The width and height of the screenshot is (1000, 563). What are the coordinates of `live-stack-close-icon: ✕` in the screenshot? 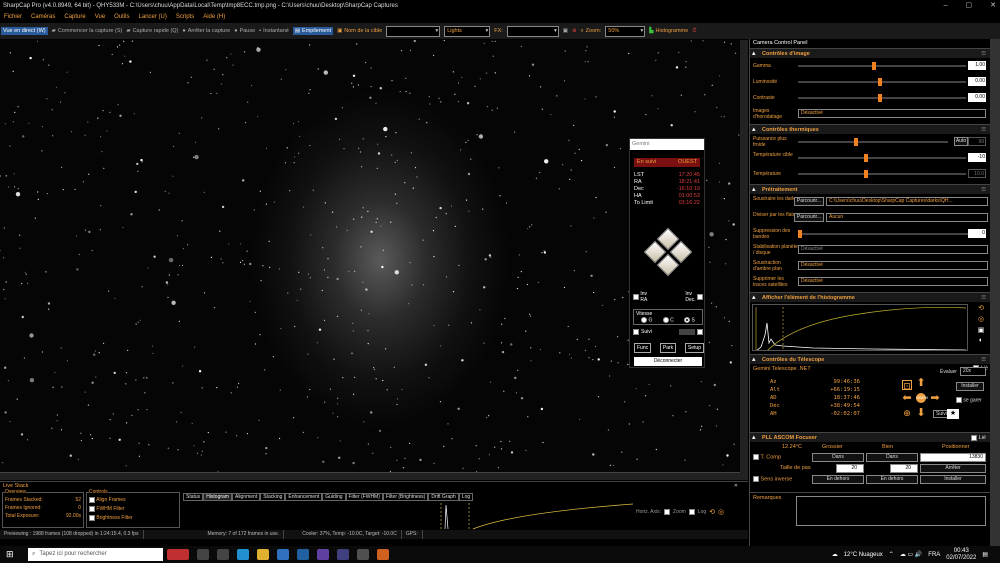 It's located at (736, 486).